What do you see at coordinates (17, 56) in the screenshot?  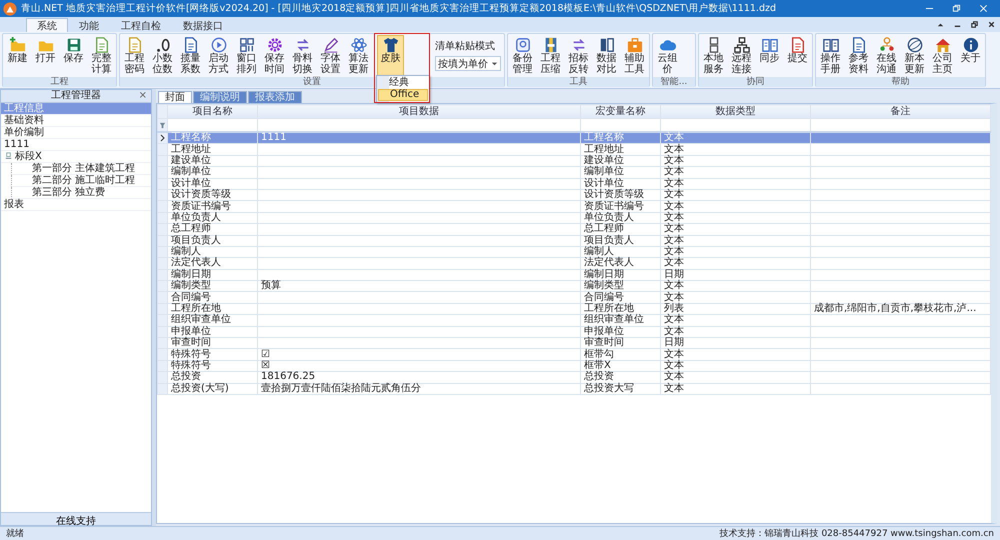 I see `ribbon-button: 新建` at bounding box center [17, 56].